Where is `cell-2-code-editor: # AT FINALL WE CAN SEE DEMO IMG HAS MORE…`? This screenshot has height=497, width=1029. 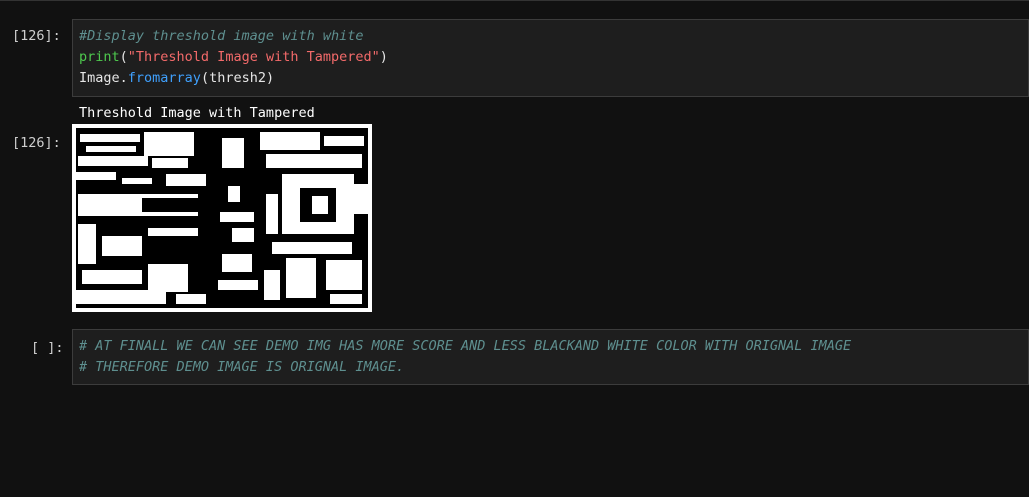 cell-2-code-editor: # AT FINALL WE CAN SEE DEMO IMG HAS MORE… is located at coordinates (550, 357).